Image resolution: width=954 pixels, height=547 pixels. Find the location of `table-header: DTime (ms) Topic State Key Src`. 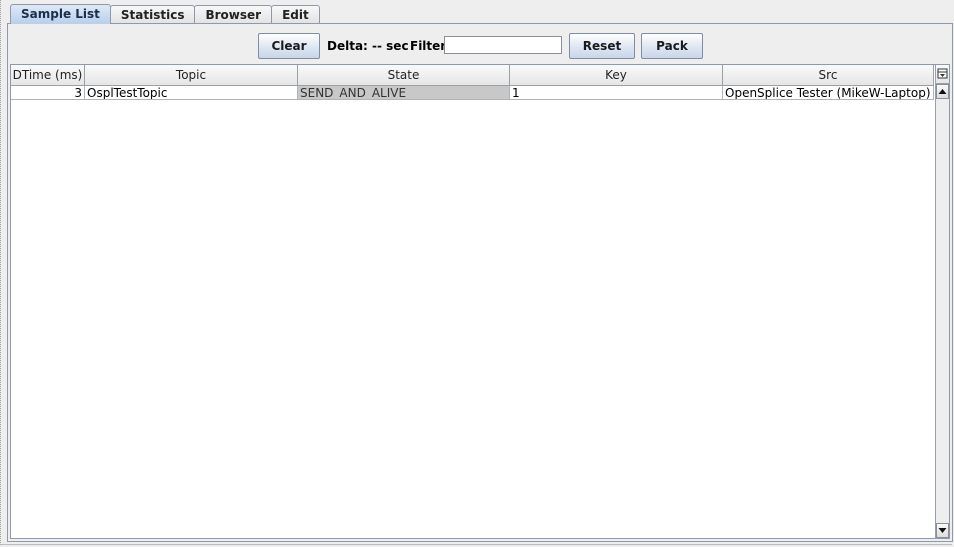

table-header: DTime (ms) Topic State Key Src is located at coordinates (472, 75).